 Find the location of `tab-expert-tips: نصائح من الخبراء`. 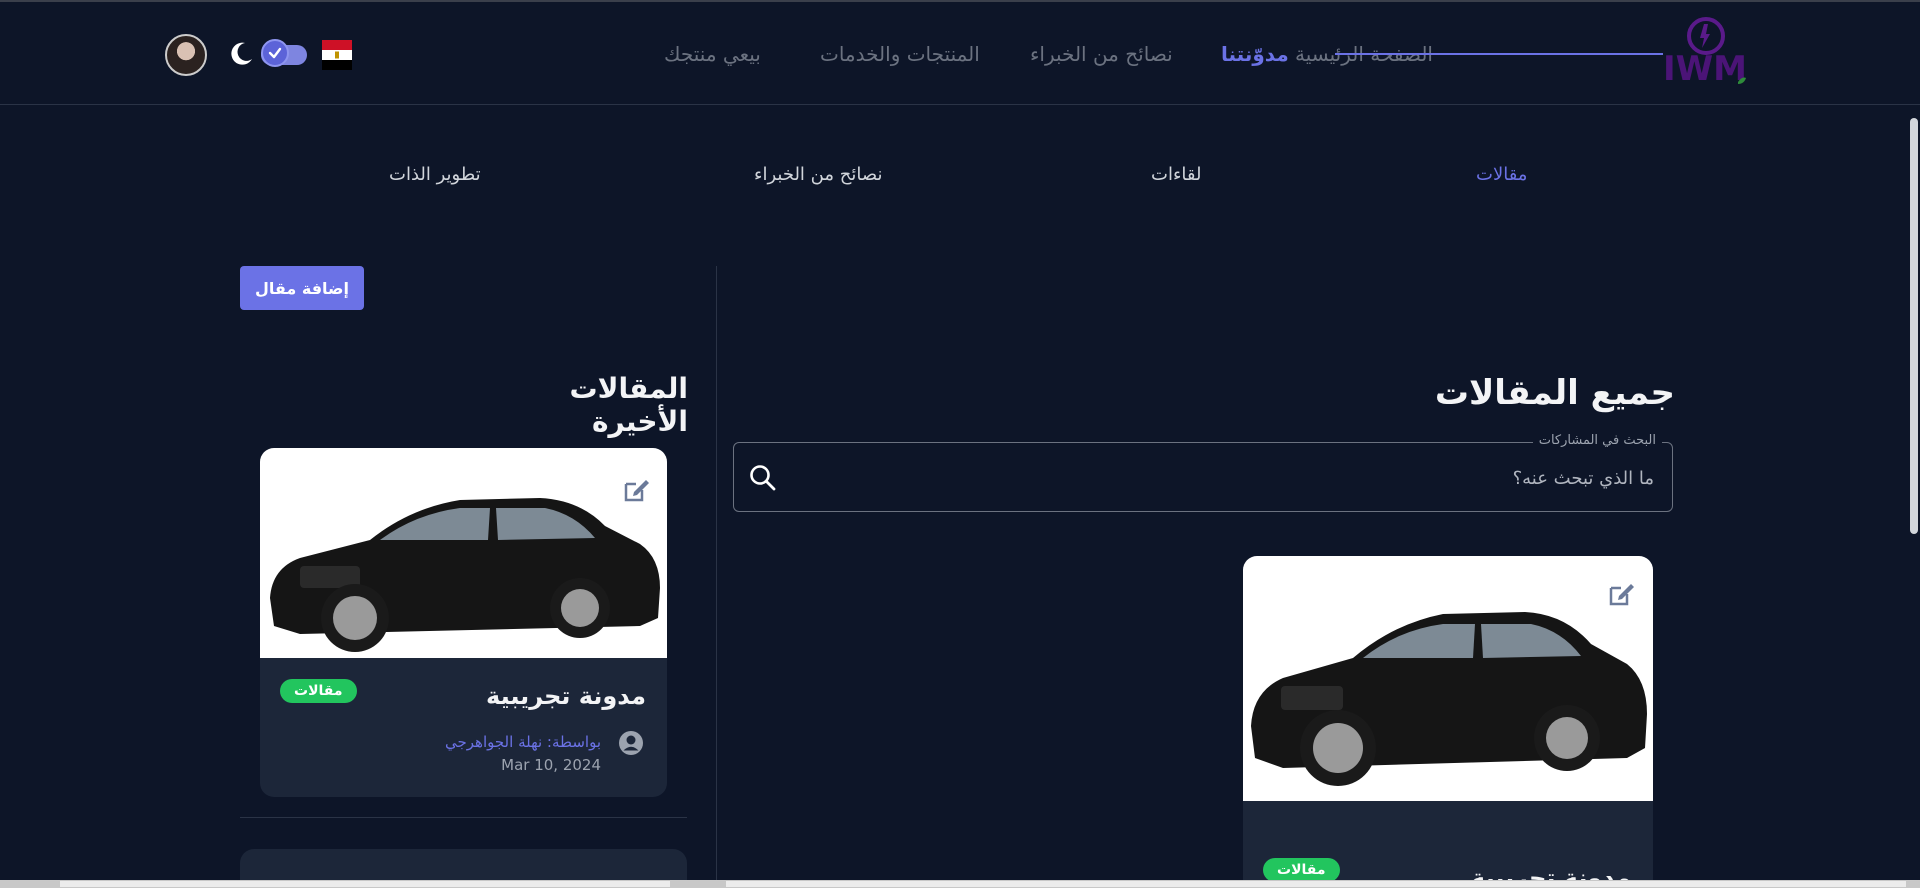

tab-expert-tips: نصائح من الخبراء is located at coordinates (818, 174).